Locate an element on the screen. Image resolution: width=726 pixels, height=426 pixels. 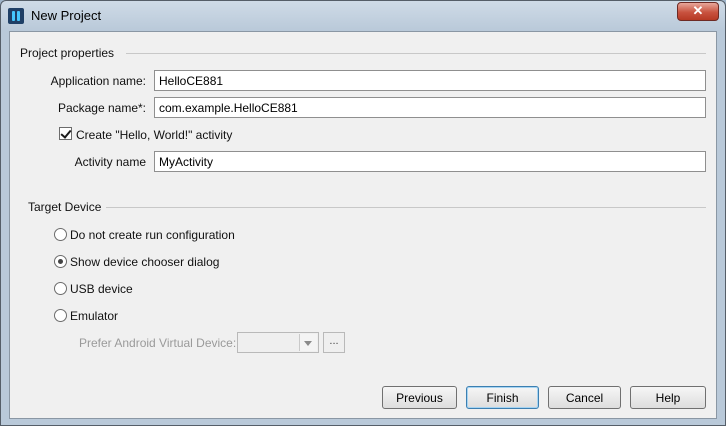
close-icon: ✕ is located at coordinates (698, 10).